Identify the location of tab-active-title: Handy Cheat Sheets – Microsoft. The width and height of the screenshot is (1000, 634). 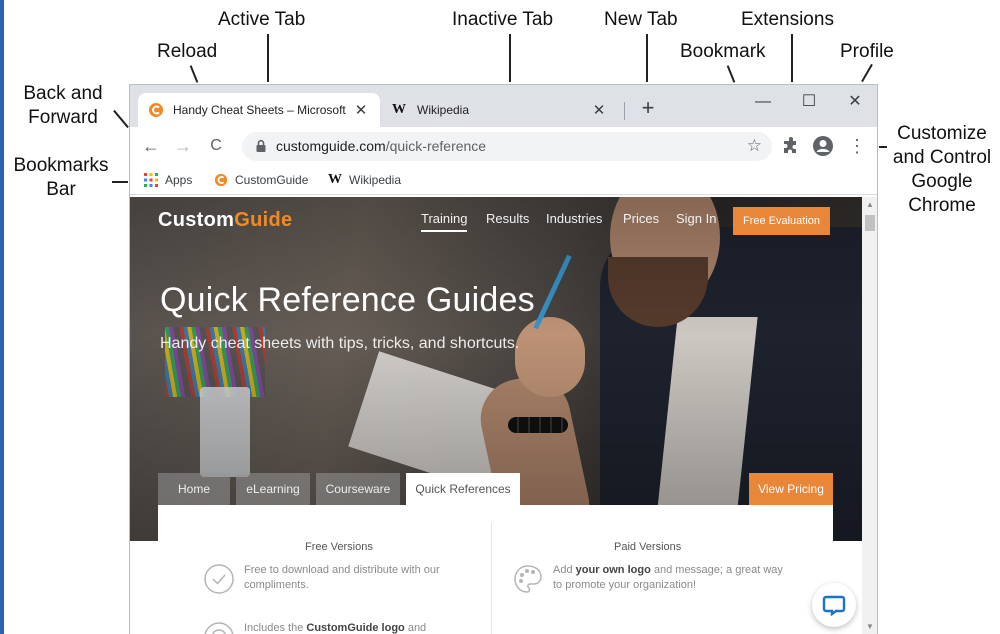
(259, 110).